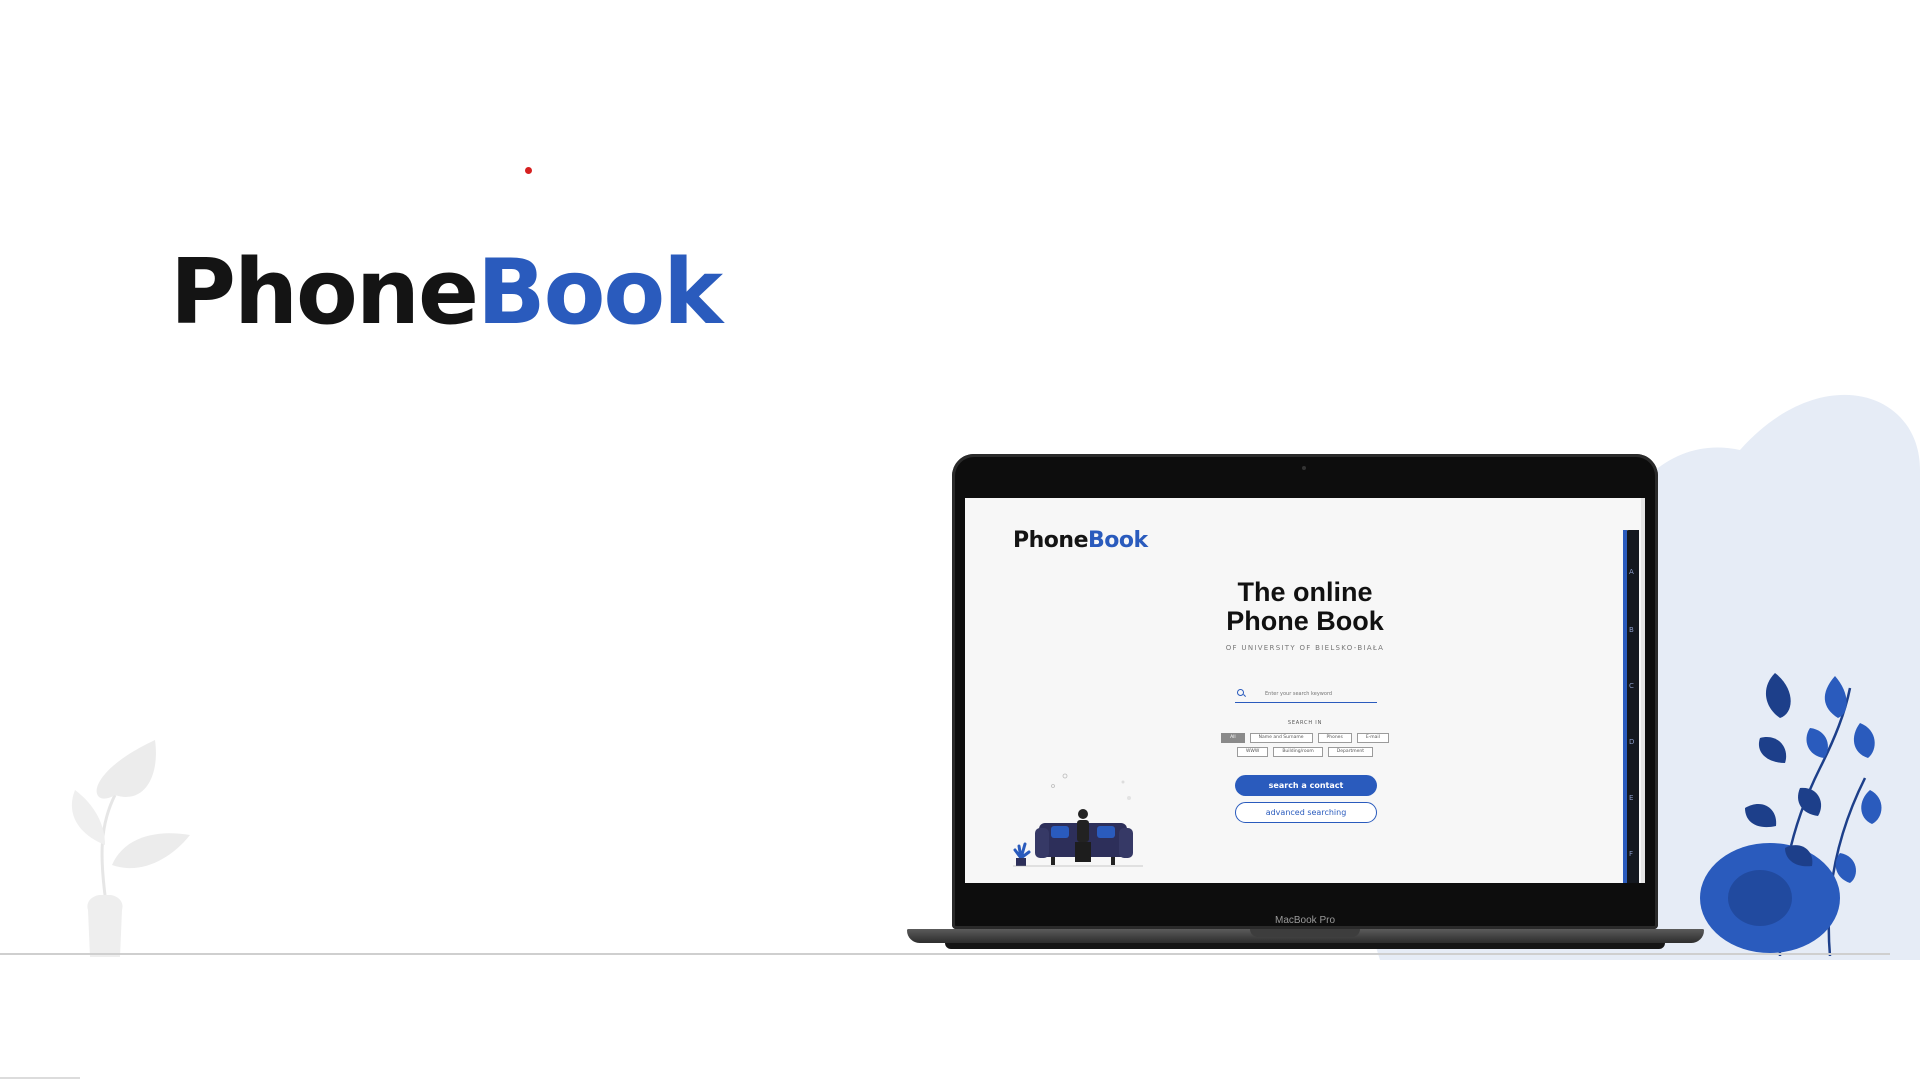 The image size is (1920, 1080). What do you see at coordinates (1306, 812) in the screenshot?
I see `advanced-searching-button: advanced searching` at bounding box center [1306, 812].